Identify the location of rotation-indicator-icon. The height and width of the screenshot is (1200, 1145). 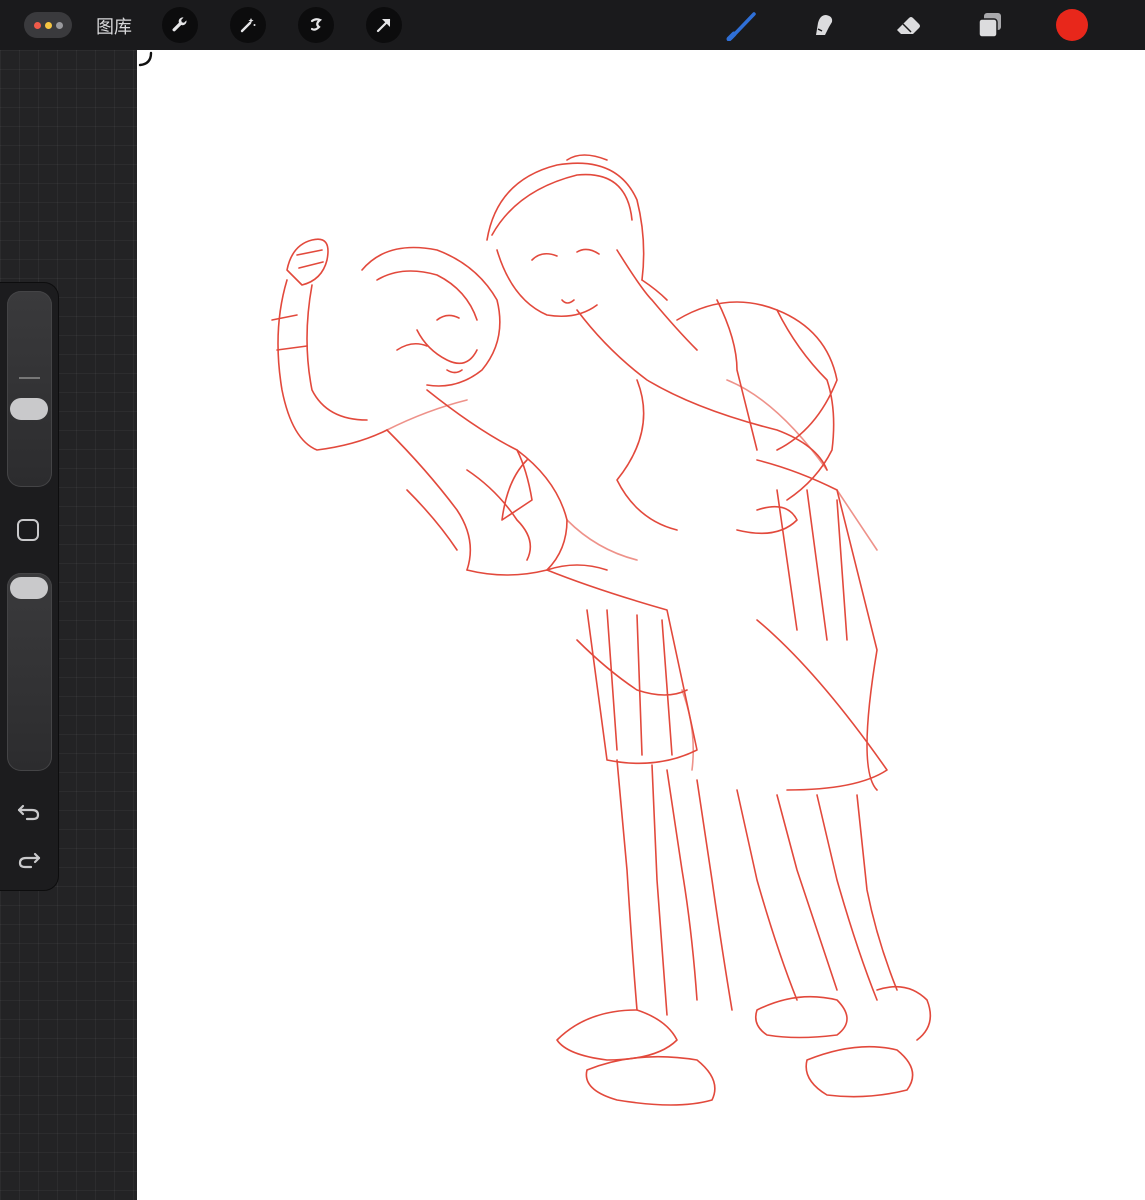
(145, 59).